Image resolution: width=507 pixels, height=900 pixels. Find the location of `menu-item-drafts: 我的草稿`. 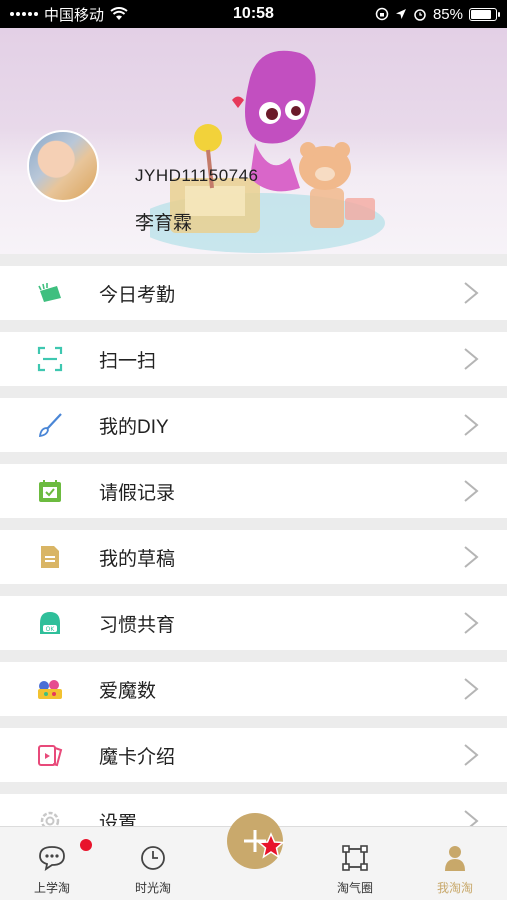

menu-item-drafts: 我的草稿 is located at coordinates (253, 557).